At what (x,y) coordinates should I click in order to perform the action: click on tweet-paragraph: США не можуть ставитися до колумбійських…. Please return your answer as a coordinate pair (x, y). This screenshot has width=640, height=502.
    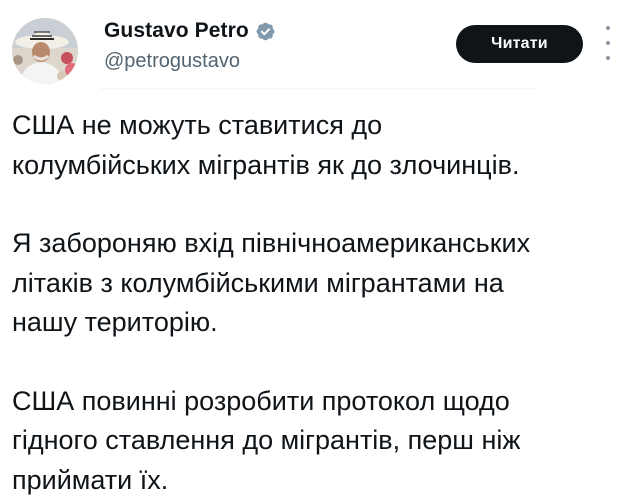
    Looking at the image, I should click on (266, 145).